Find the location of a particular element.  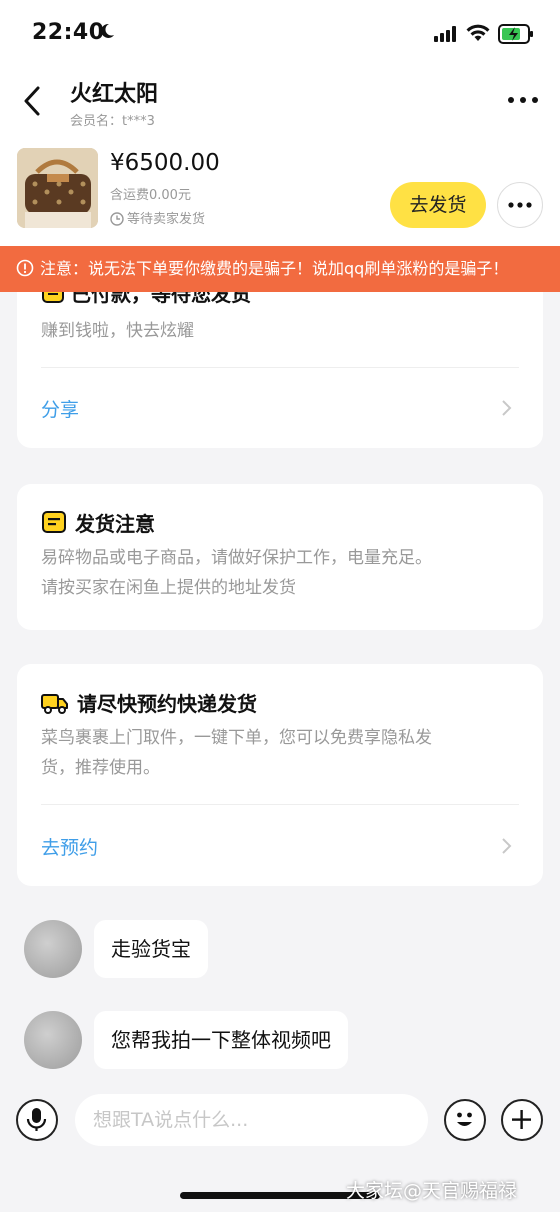

shipping-fee: 含运费0.00元 is located at coordinates (150, 195).